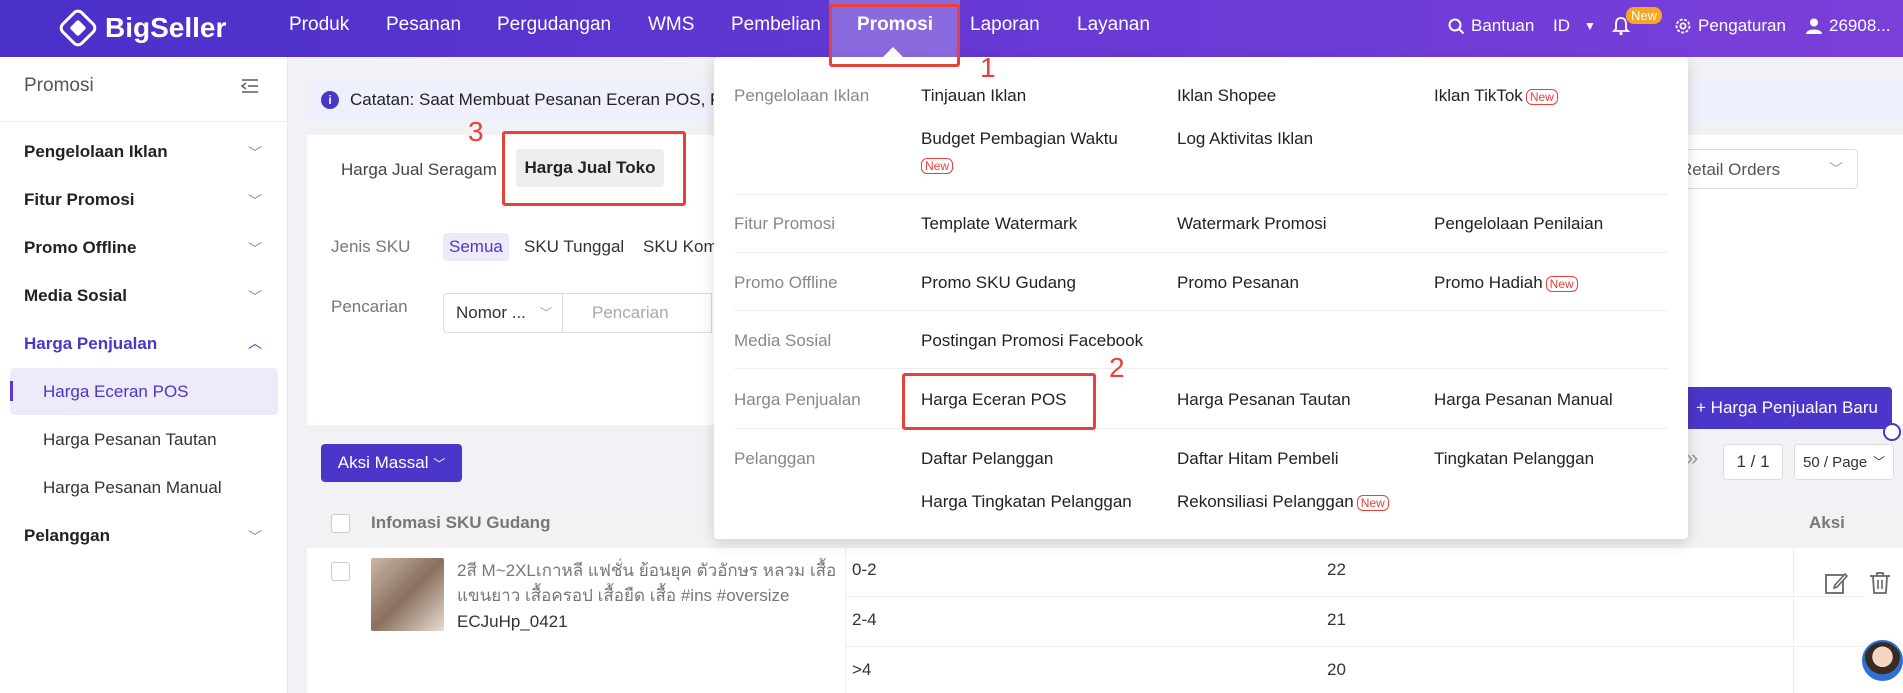  Describe the element at coordinates (383, 462) in the screenshot. I see `bulk-action-label: Aksi Massal` at that location.